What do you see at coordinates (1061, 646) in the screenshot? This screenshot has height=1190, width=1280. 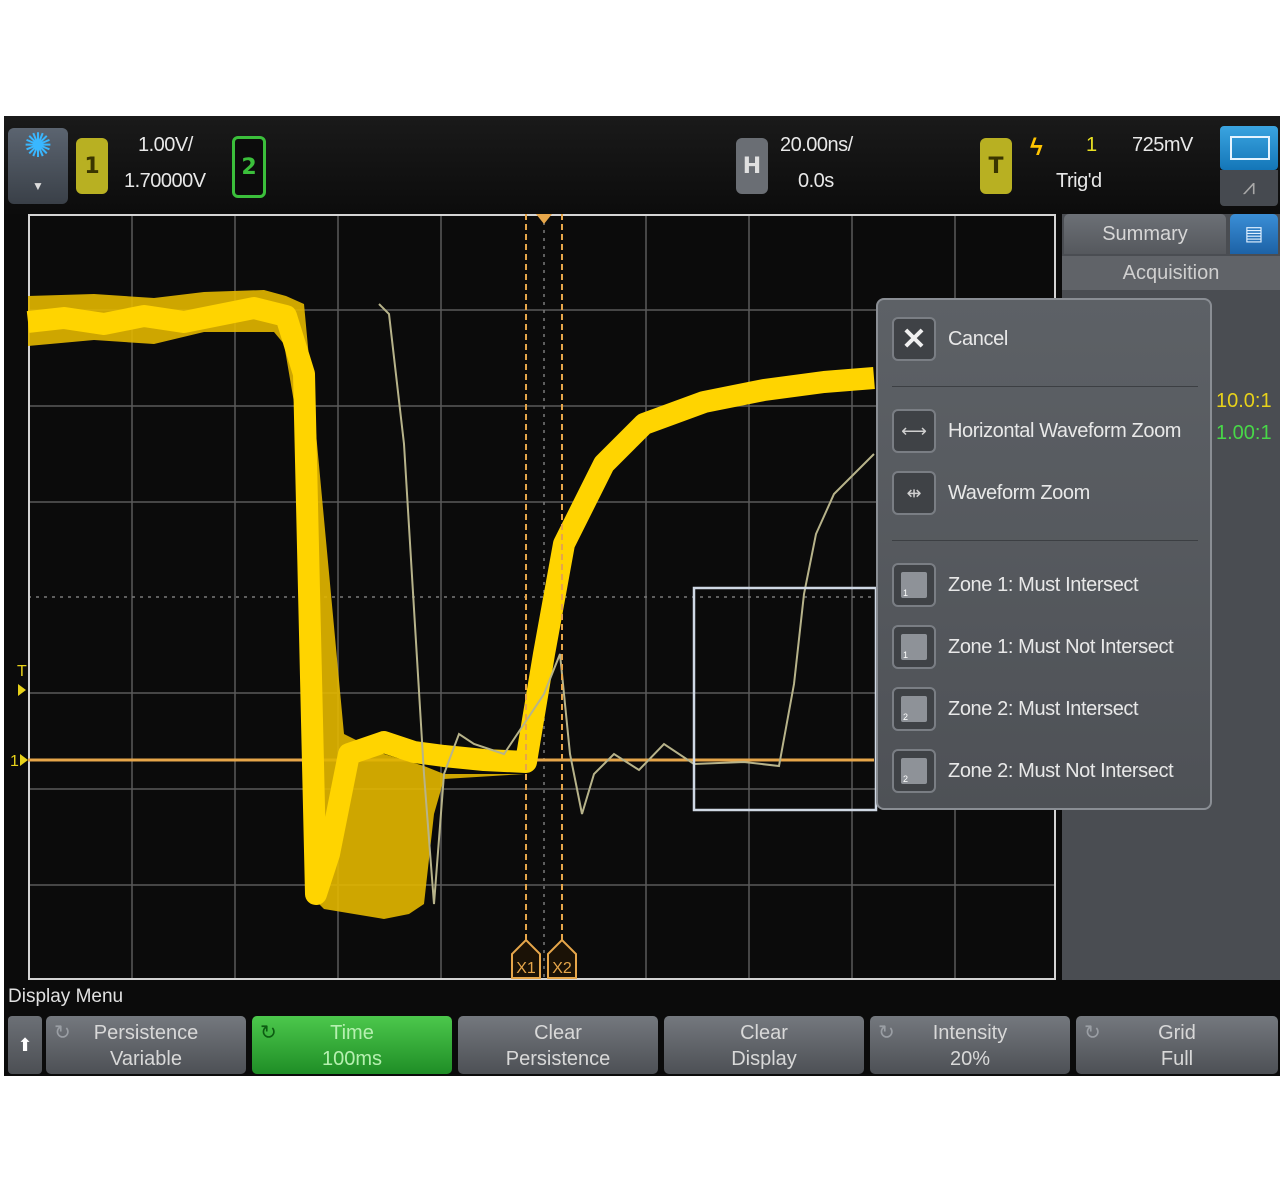 I see `menu-item-label: Zone 1: Must Not Intersect` at bounding box center [1061, 646].